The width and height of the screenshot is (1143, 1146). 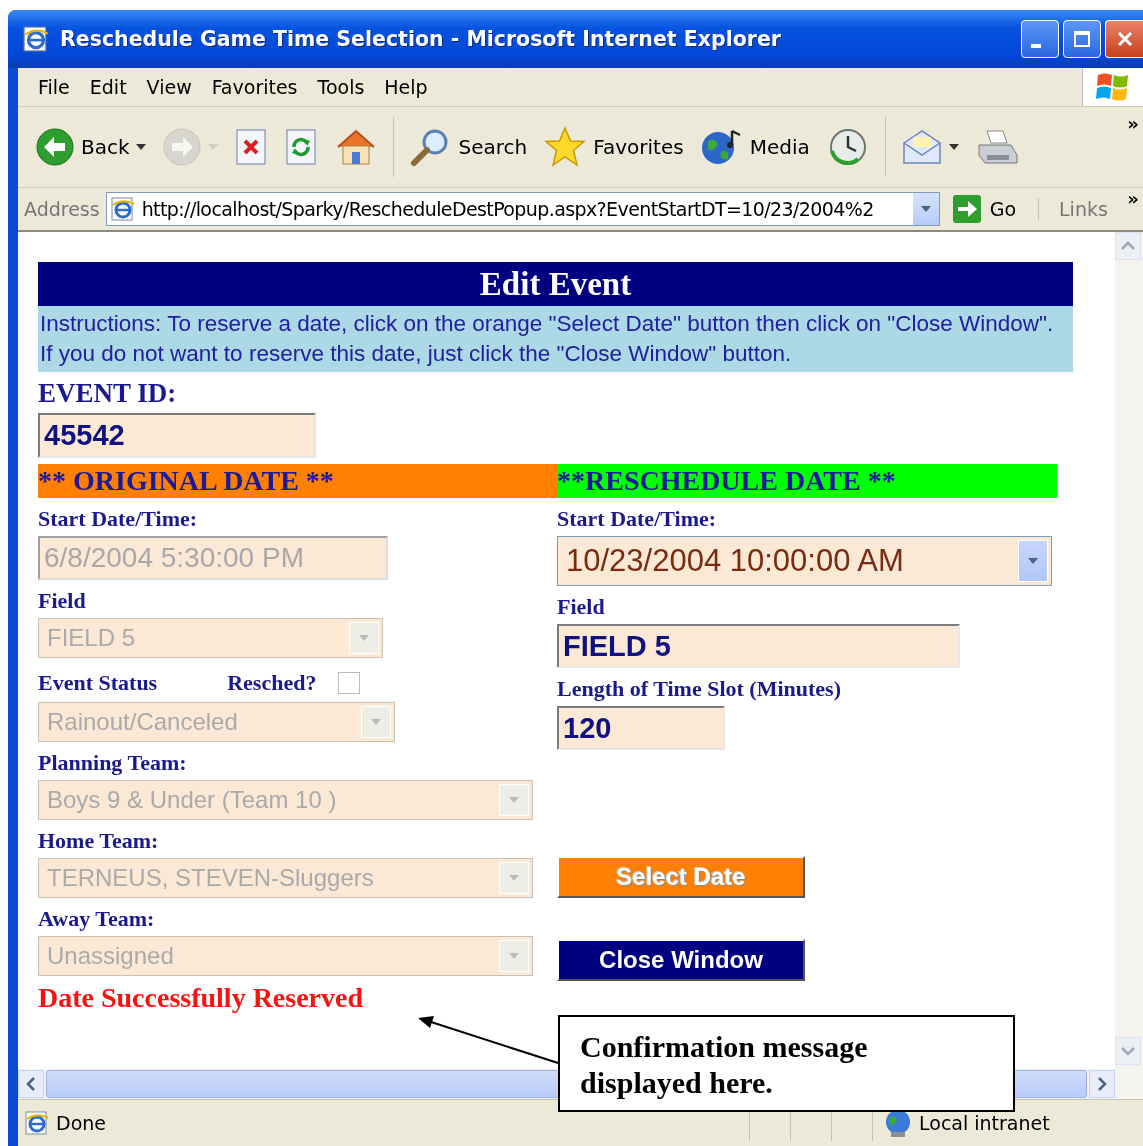 I want to click on field-label: Planning Team:, so click(x=113, y=763).